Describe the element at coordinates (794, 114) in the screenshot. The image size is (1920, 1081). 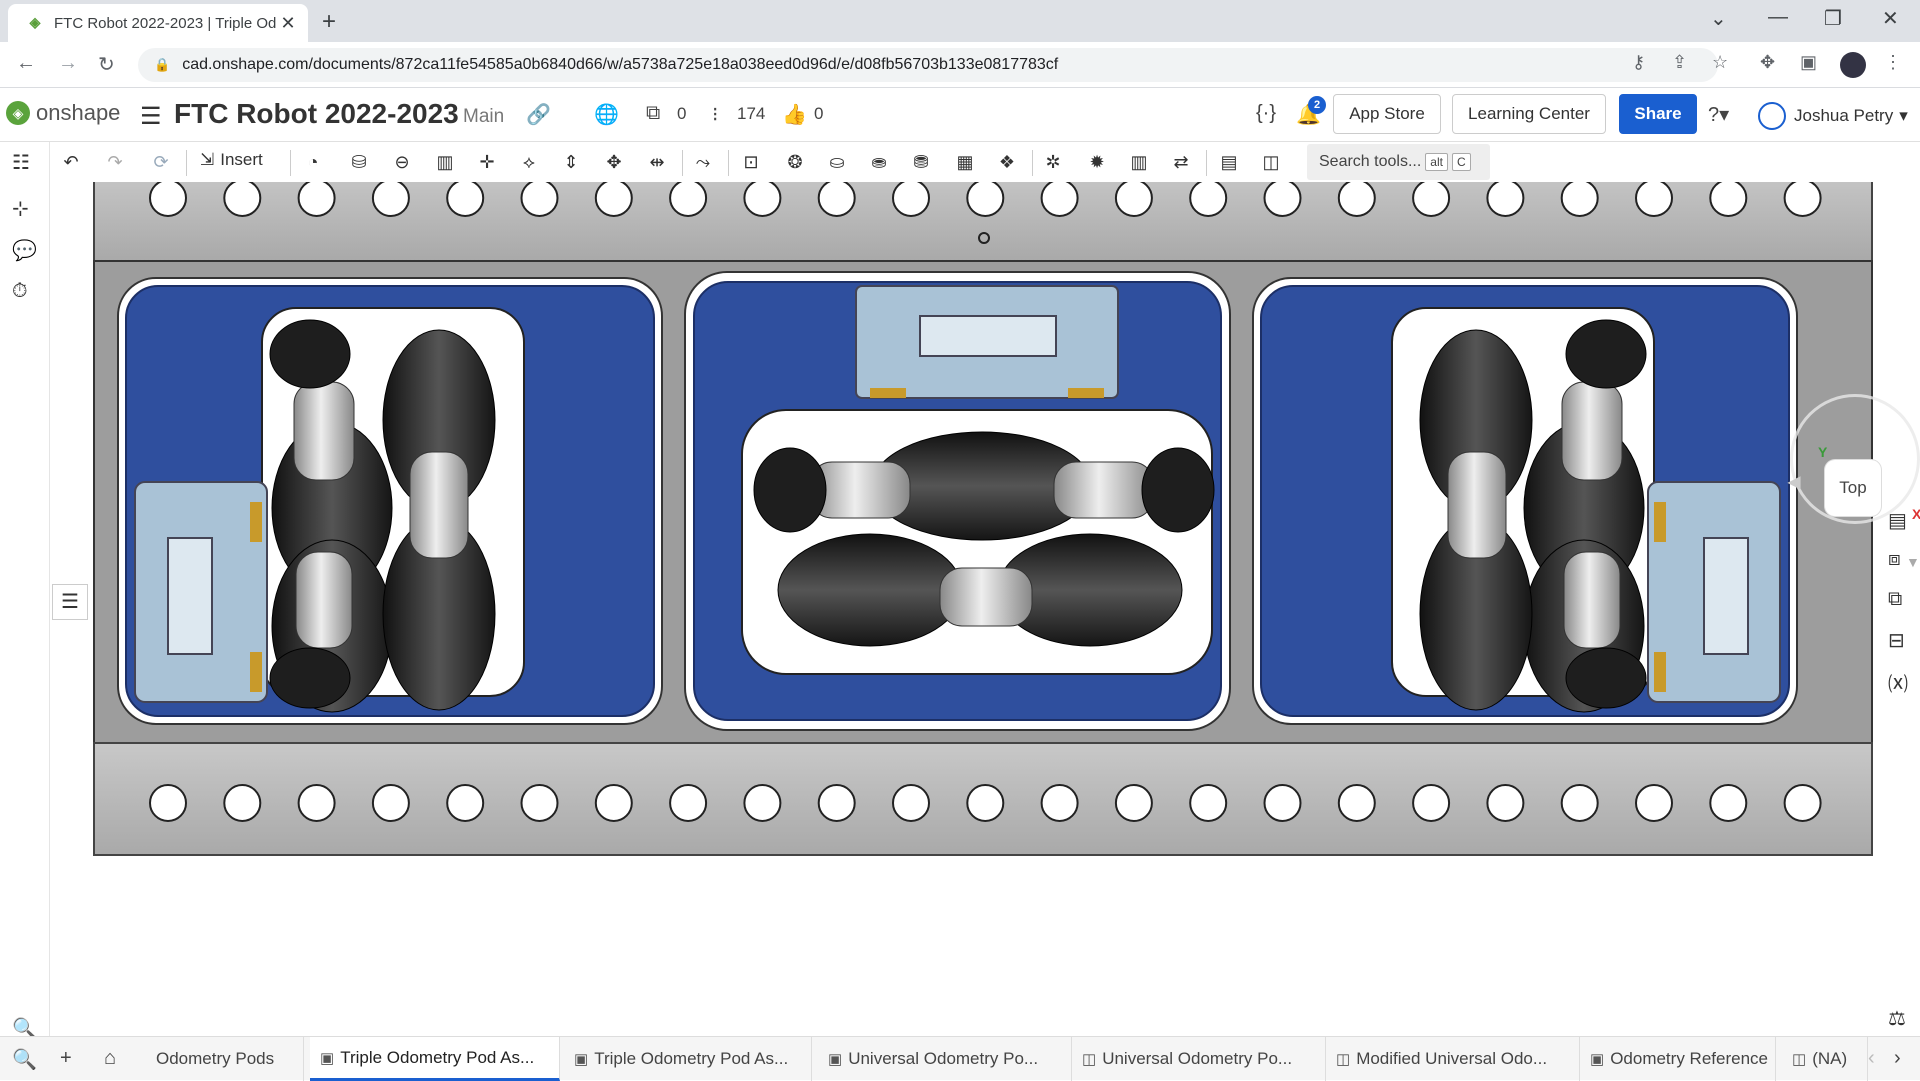
I see `like-icon: 👍` at that location.